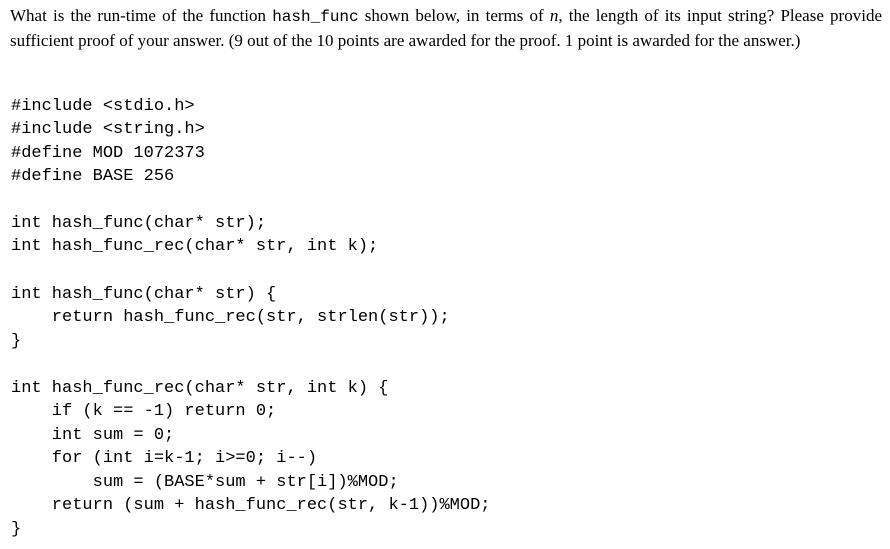 The image size is (890, 549). What do you see at coordinates (141, 15) in the screenshot?
I see `question-part-1: What is the run-time of the function` at bounding box center [141, 15].